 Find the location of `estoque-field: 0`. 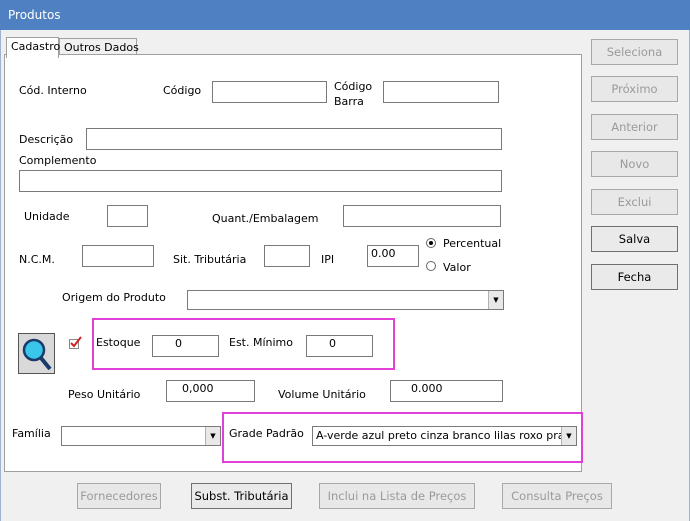

estoque-field: 0 is located at coordinates (185, 346).